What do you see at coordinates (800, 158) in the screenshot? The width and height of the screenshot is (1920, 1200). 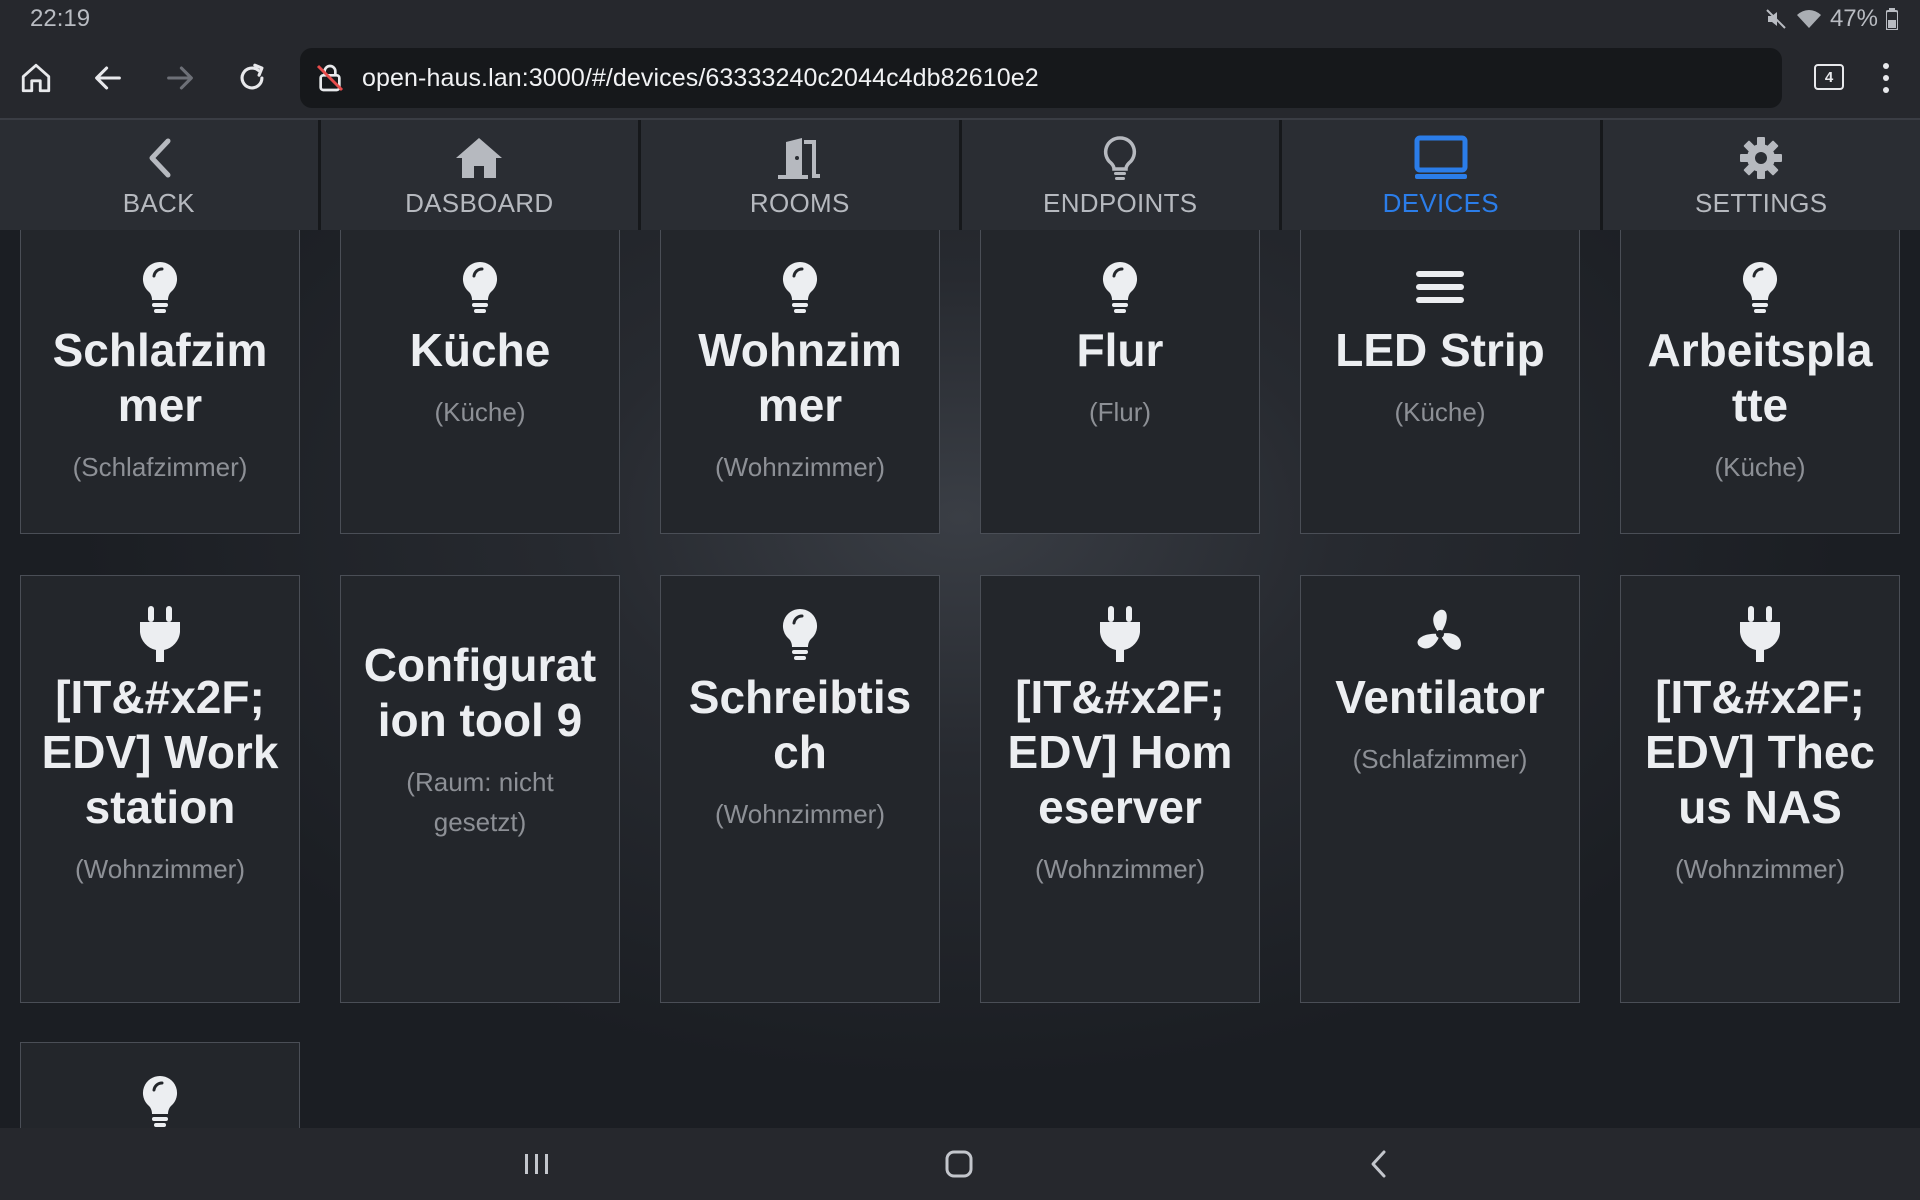 I see `door-icon` at bounding box center [800, 158].